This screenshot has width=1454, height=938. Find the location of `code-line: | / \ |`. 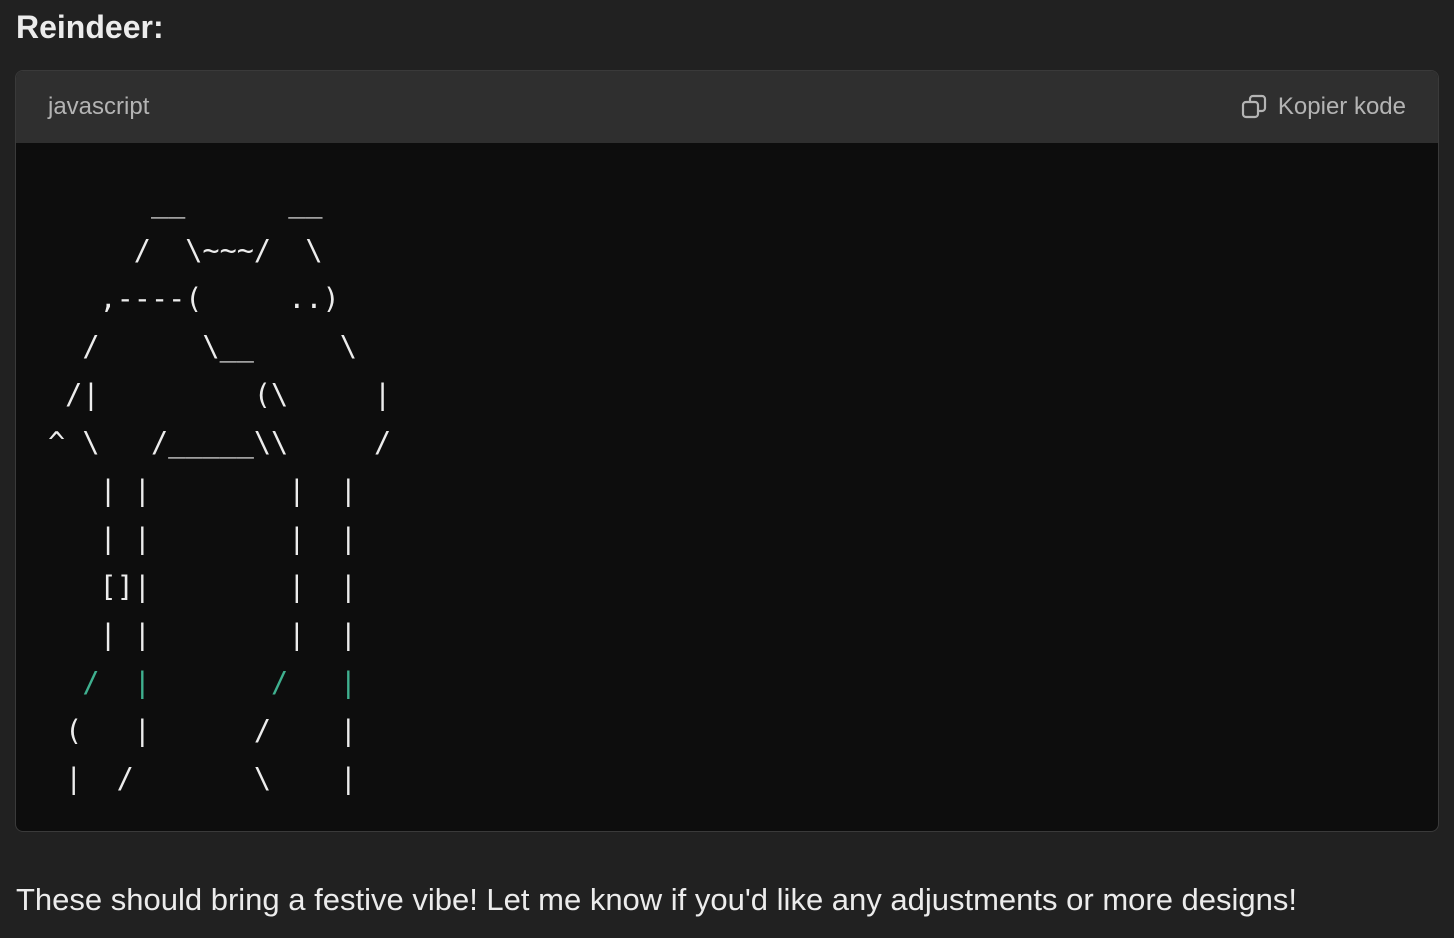

code-line: | / \ | is located at coordinates (202, 778).